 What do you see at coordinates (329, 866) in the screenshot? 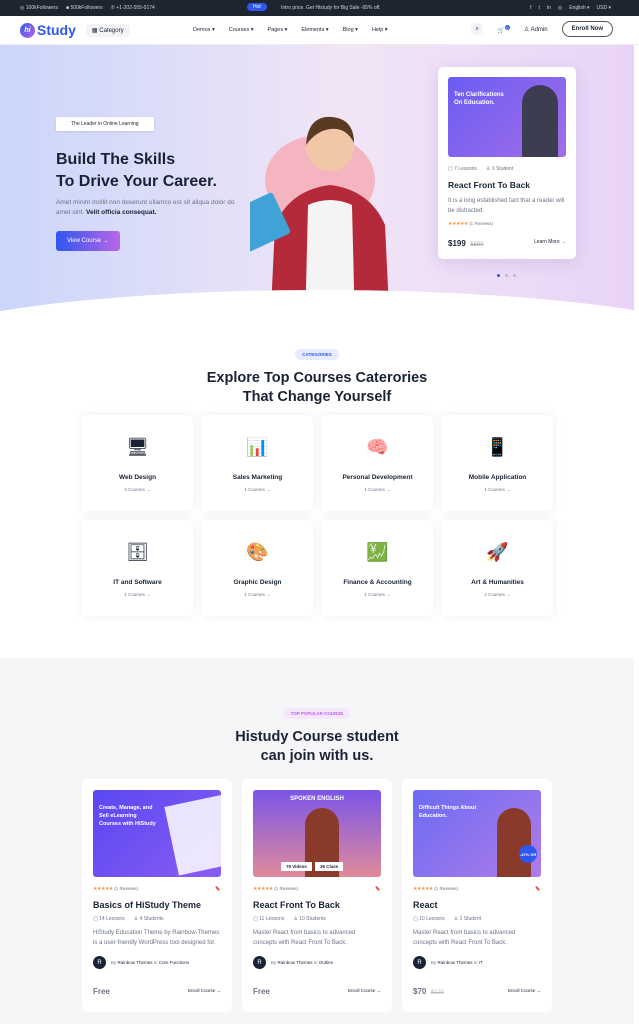
I see `thumb-tag: 35 Class` at bounding box center [329, 866].